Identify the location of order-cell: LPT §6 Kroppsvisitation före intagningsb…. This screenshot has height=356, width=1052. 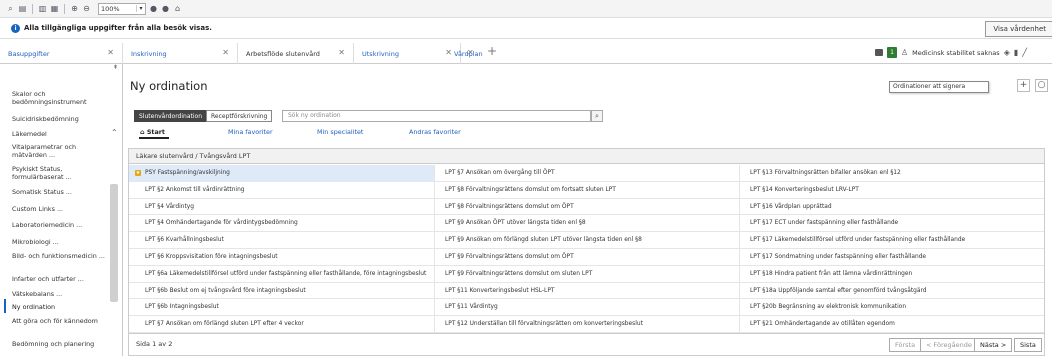
(282, 257).